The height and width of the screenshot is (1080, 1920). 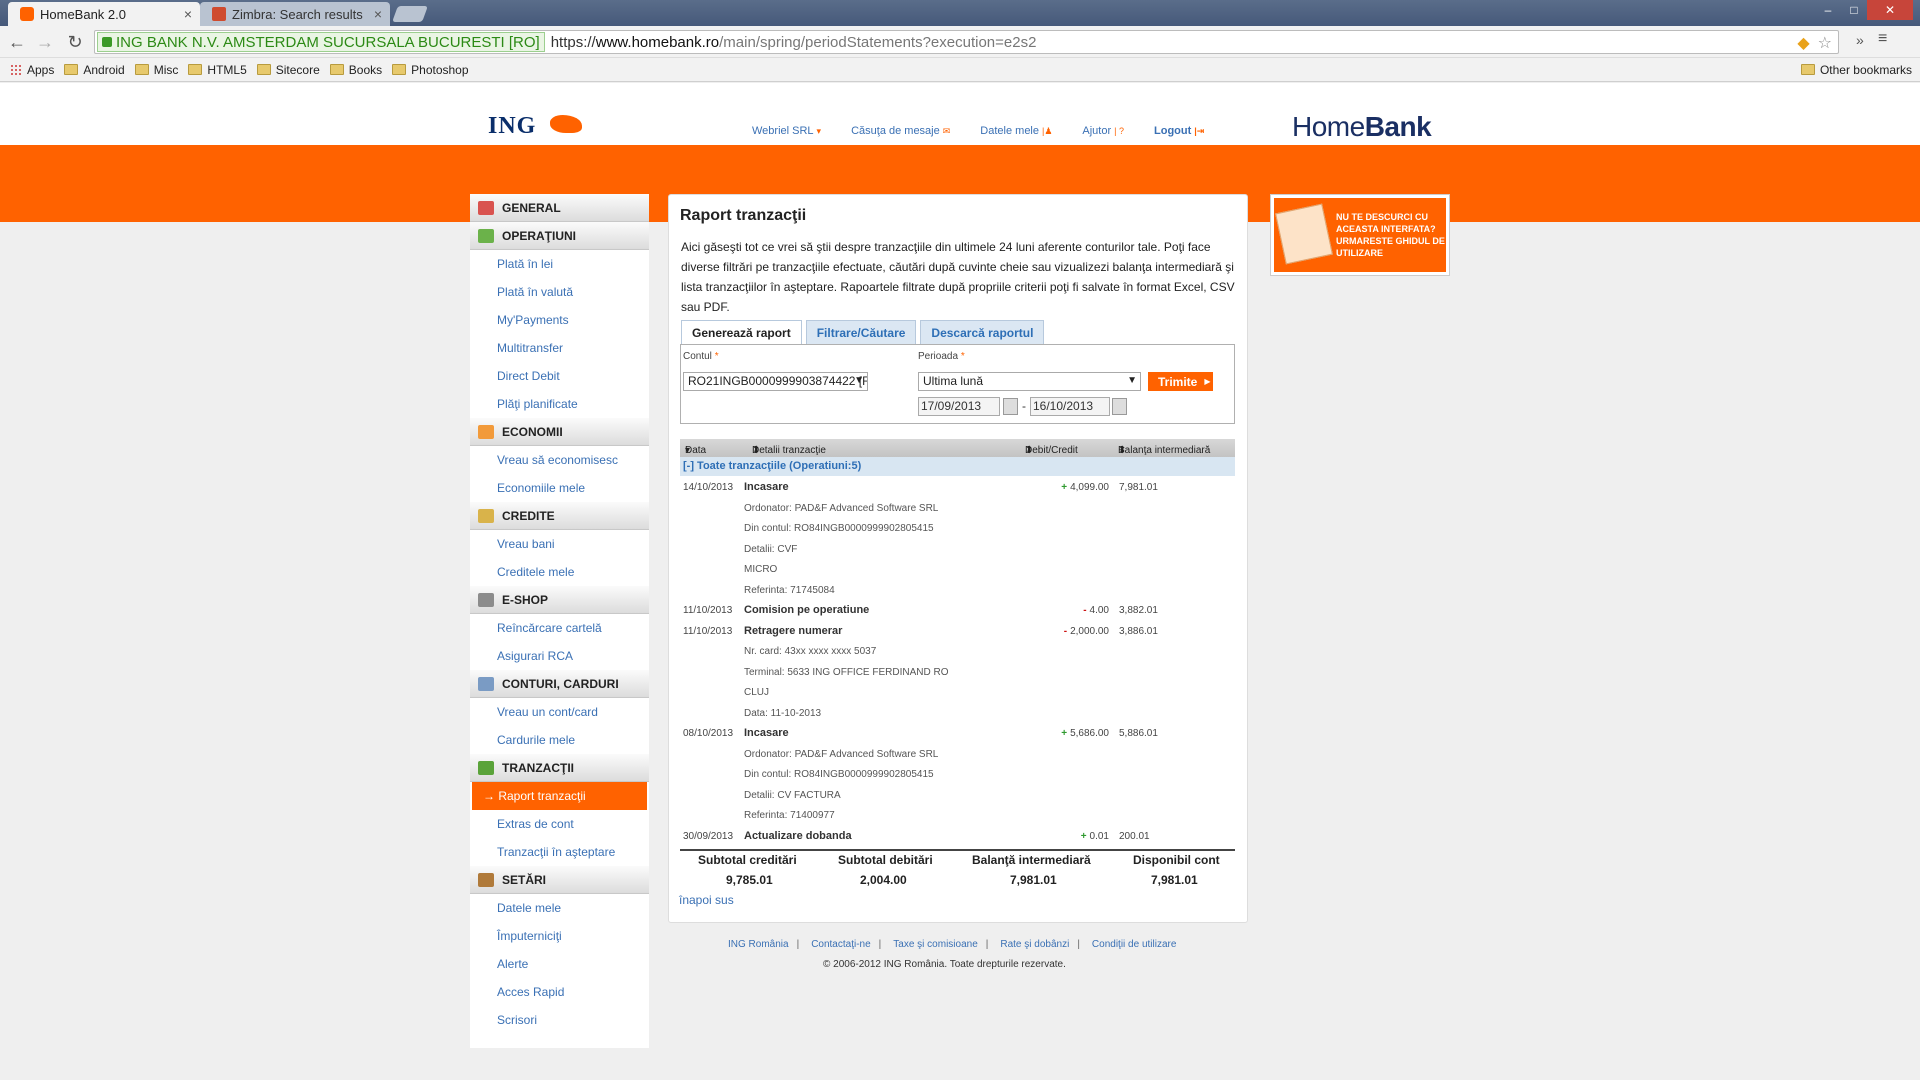 I want to click on sidebar-item: Plată în valută, so click(x=559, y=292).